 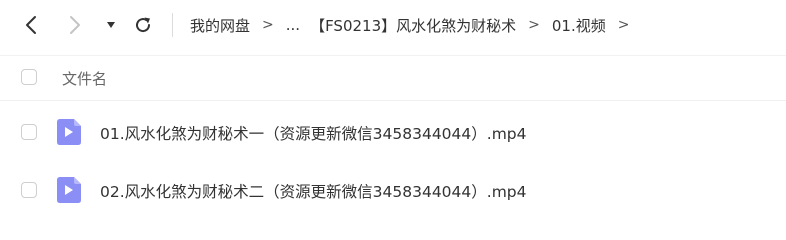 What do you see at coordinates (413, 25) in the screenshot?
I see `breadcrumb-folder: 【FS0213】风水化煞为财秘术` at bounding box center [413, 25].